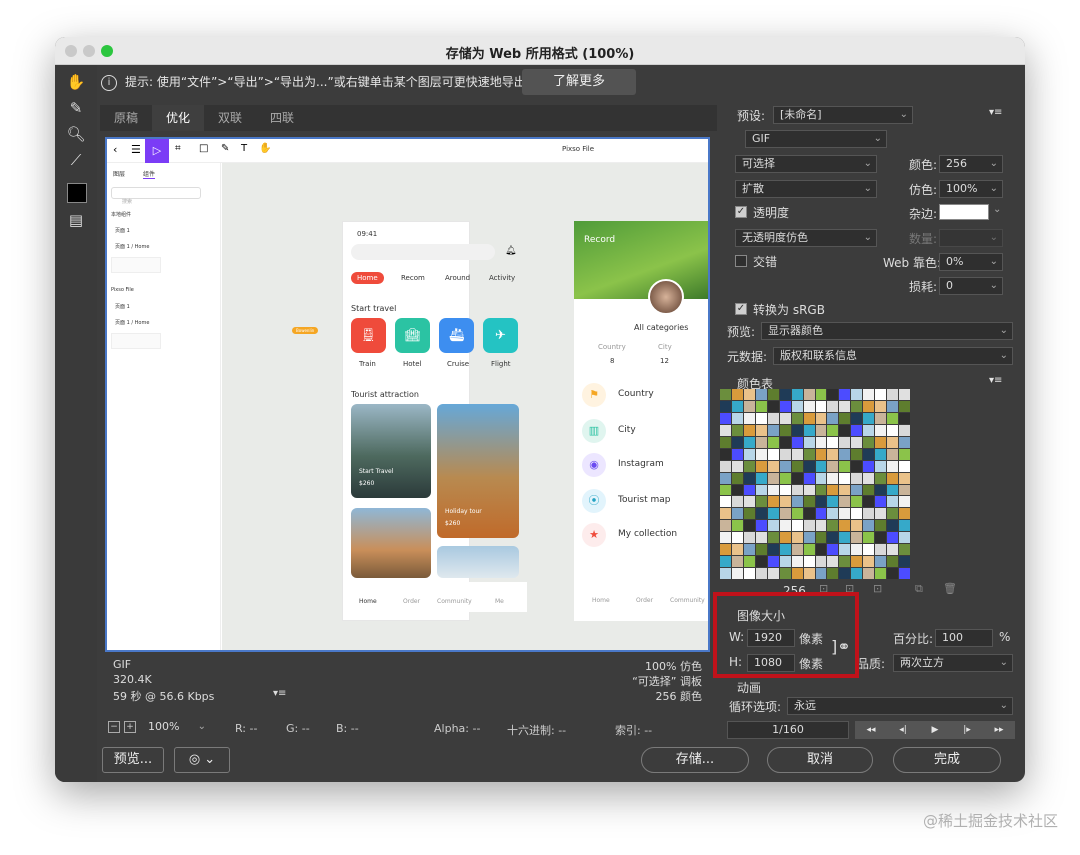  Describe the element at coordinates (176, 728) in the screenshot. I see `zoom-select: 100% ⌄` at that location.